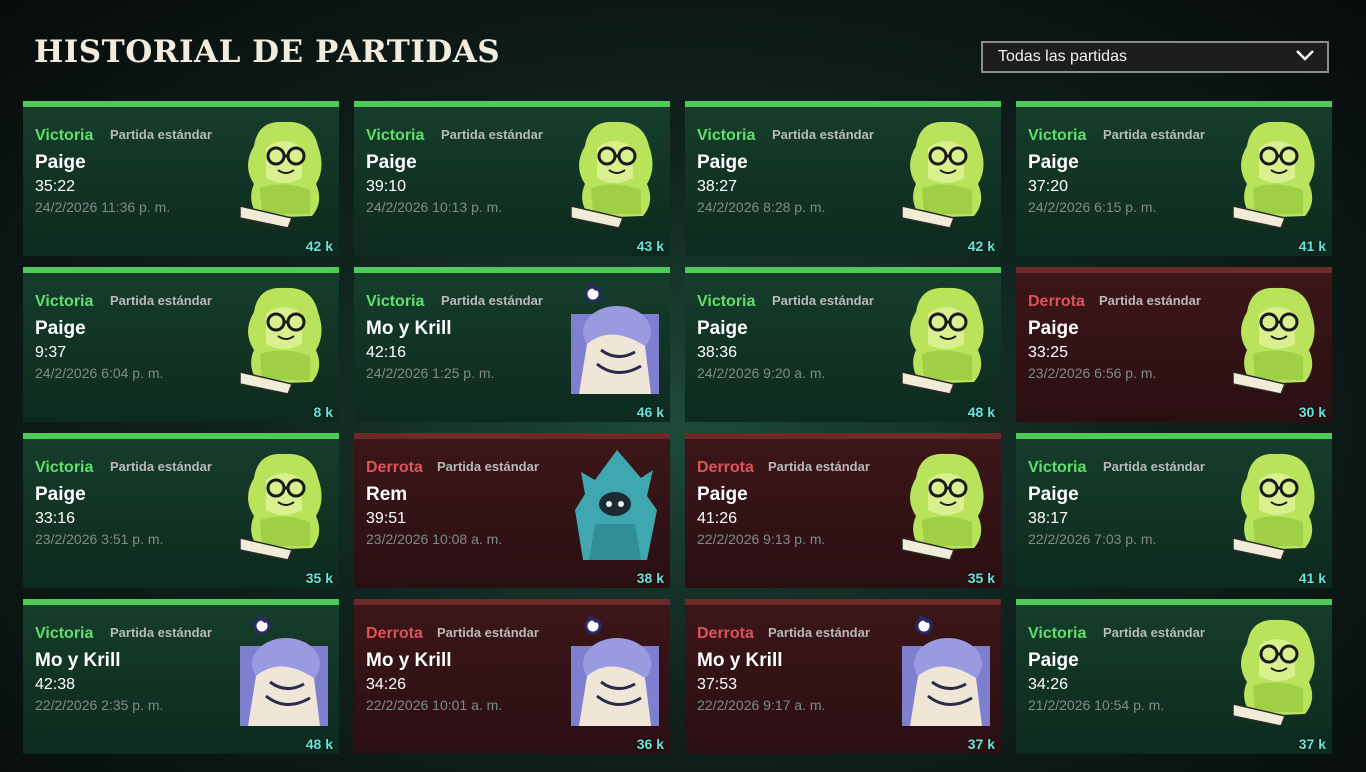 Image resolution: width=1366 pixels, height=772 pixels. I want to click on match-date: 22/2/2026 2:35 p. m., so click(99, 705).